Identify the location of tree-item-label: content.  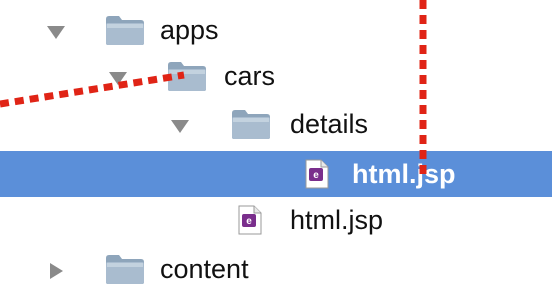
(204, 269).